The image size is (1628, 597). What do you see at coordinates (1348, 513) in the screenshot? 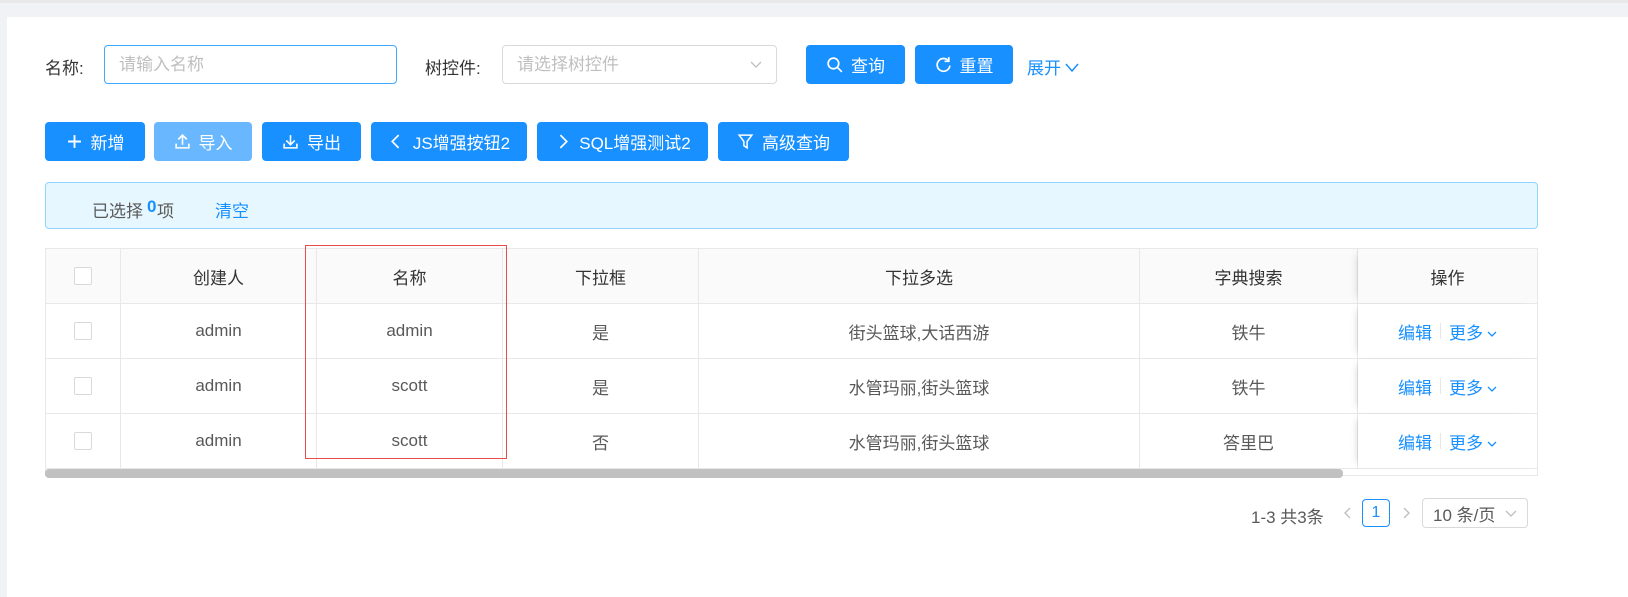
I see `prev-page-icon` at bounding box center [1348, 513].